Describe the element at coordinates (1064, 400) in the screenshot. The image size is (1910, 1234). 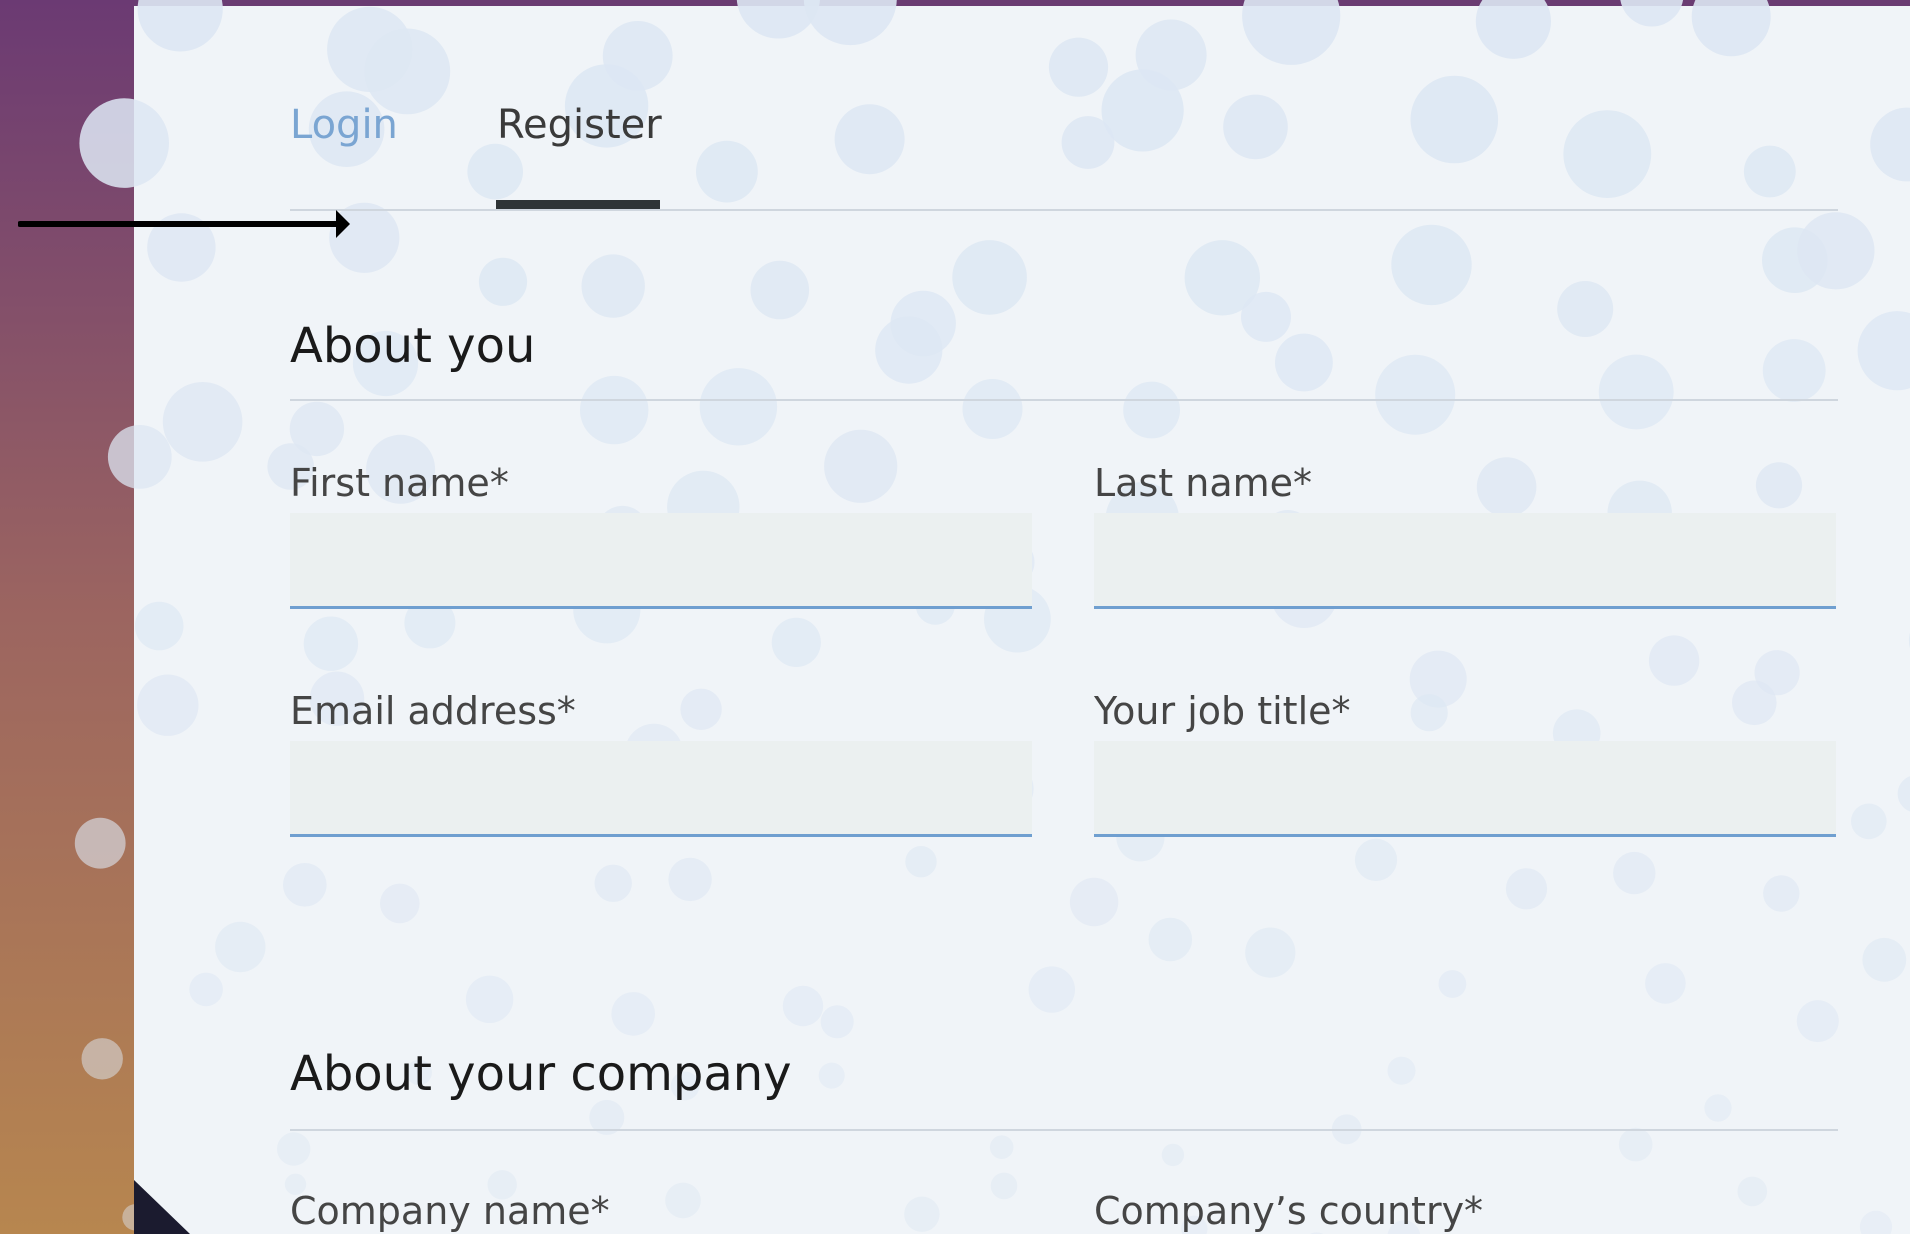
I see `section-divider-about-you` at that location.